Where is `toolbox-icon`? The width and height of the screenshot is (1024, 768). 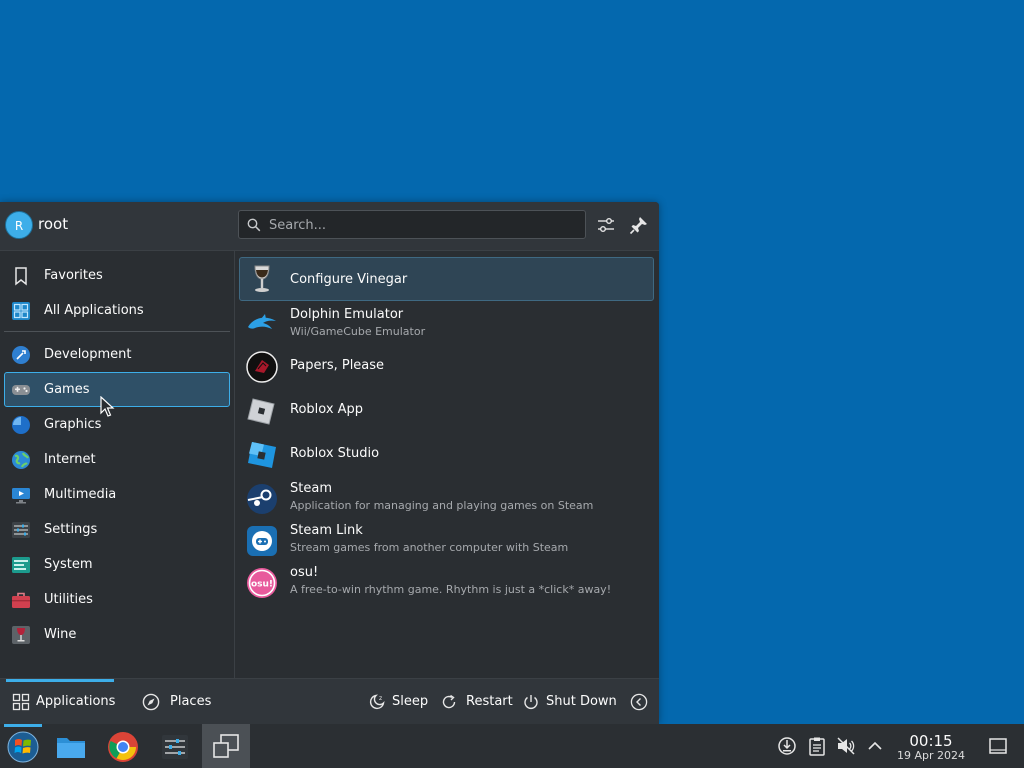
toolbox-icon is located at coordinates (21, 600).